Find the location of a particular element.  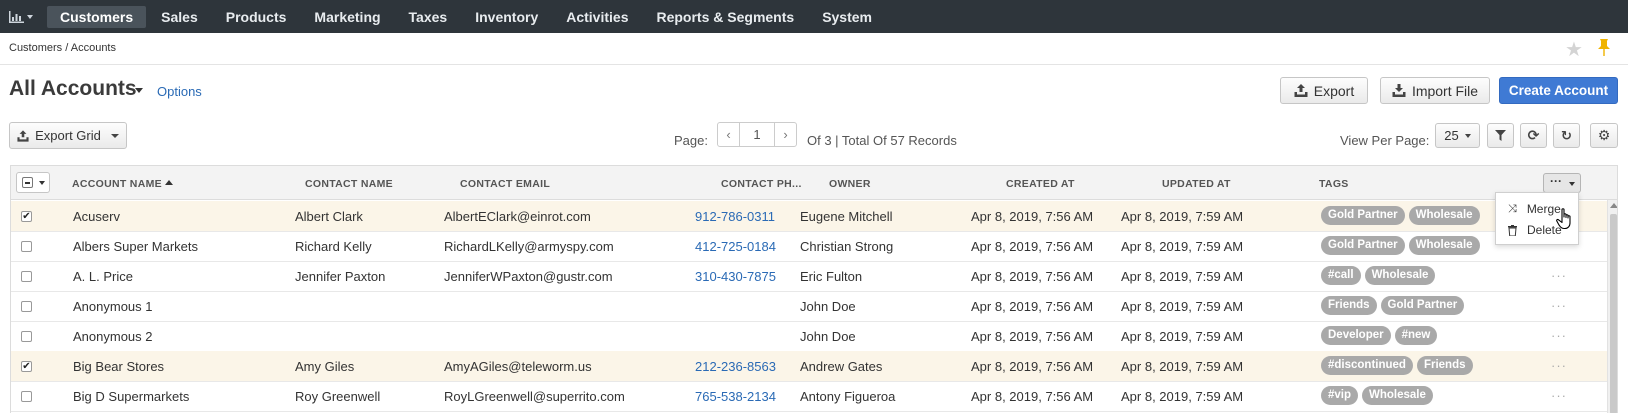

menu-item-merge: ⤨ Merge is located at coordinates (1534, 209).